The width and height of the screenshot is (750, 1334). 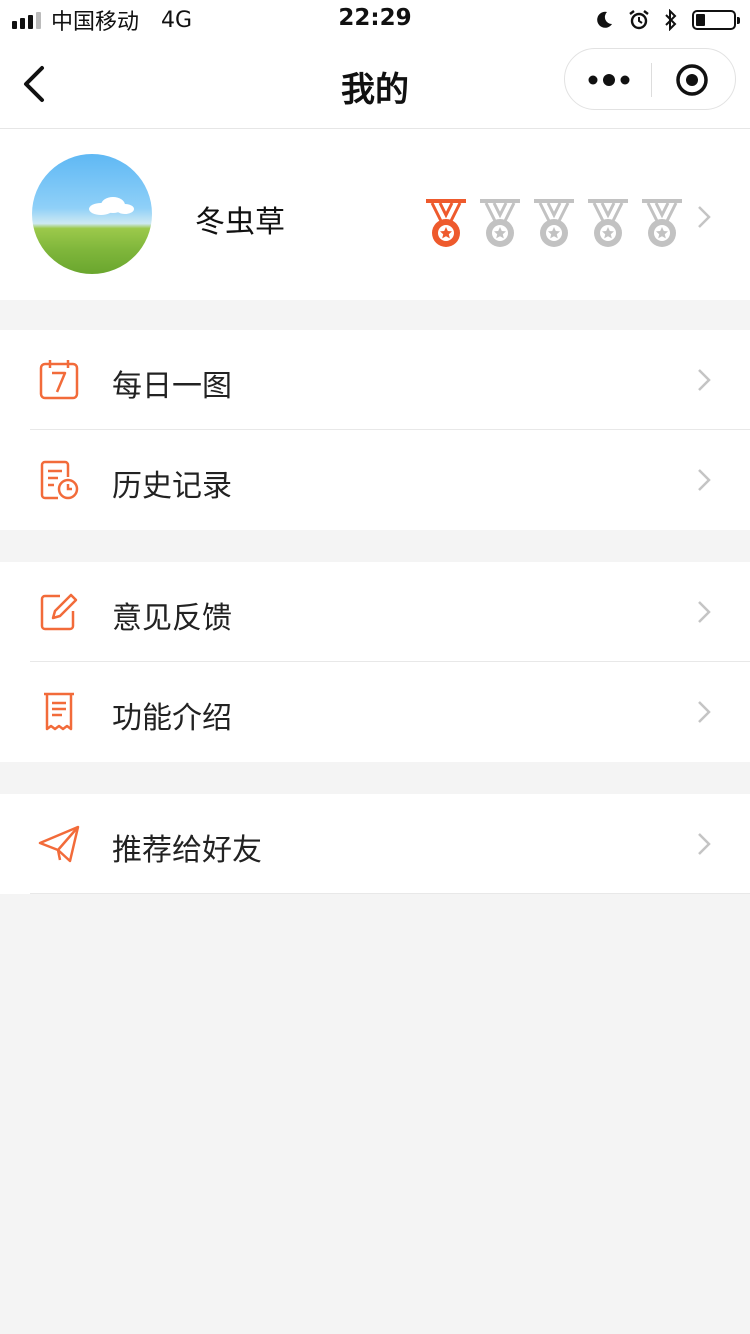 I want to click on history-icon, so click(x=59, y=480).